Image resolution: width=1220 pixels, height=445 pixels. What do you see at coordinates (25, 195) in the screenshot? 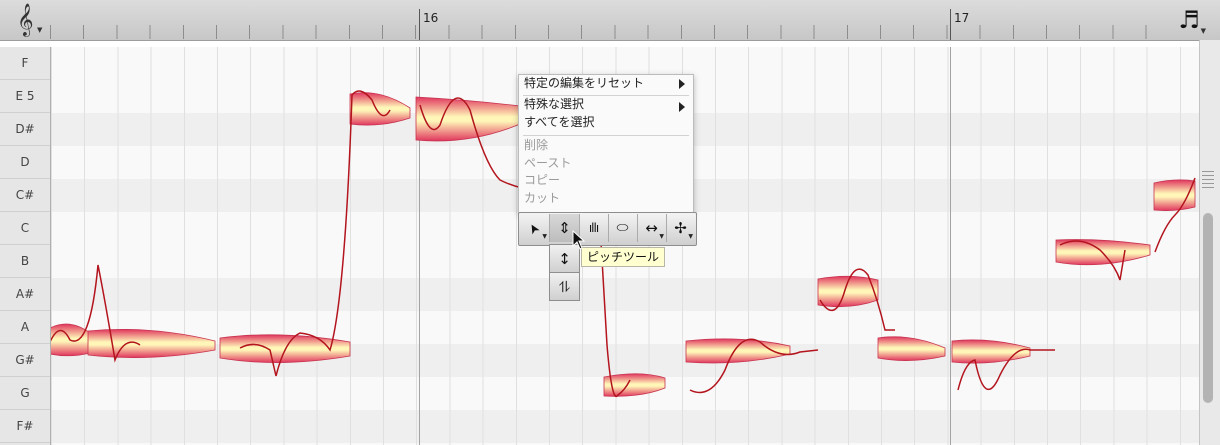
I see `key-label: C#` at bounding box center [25, 195].